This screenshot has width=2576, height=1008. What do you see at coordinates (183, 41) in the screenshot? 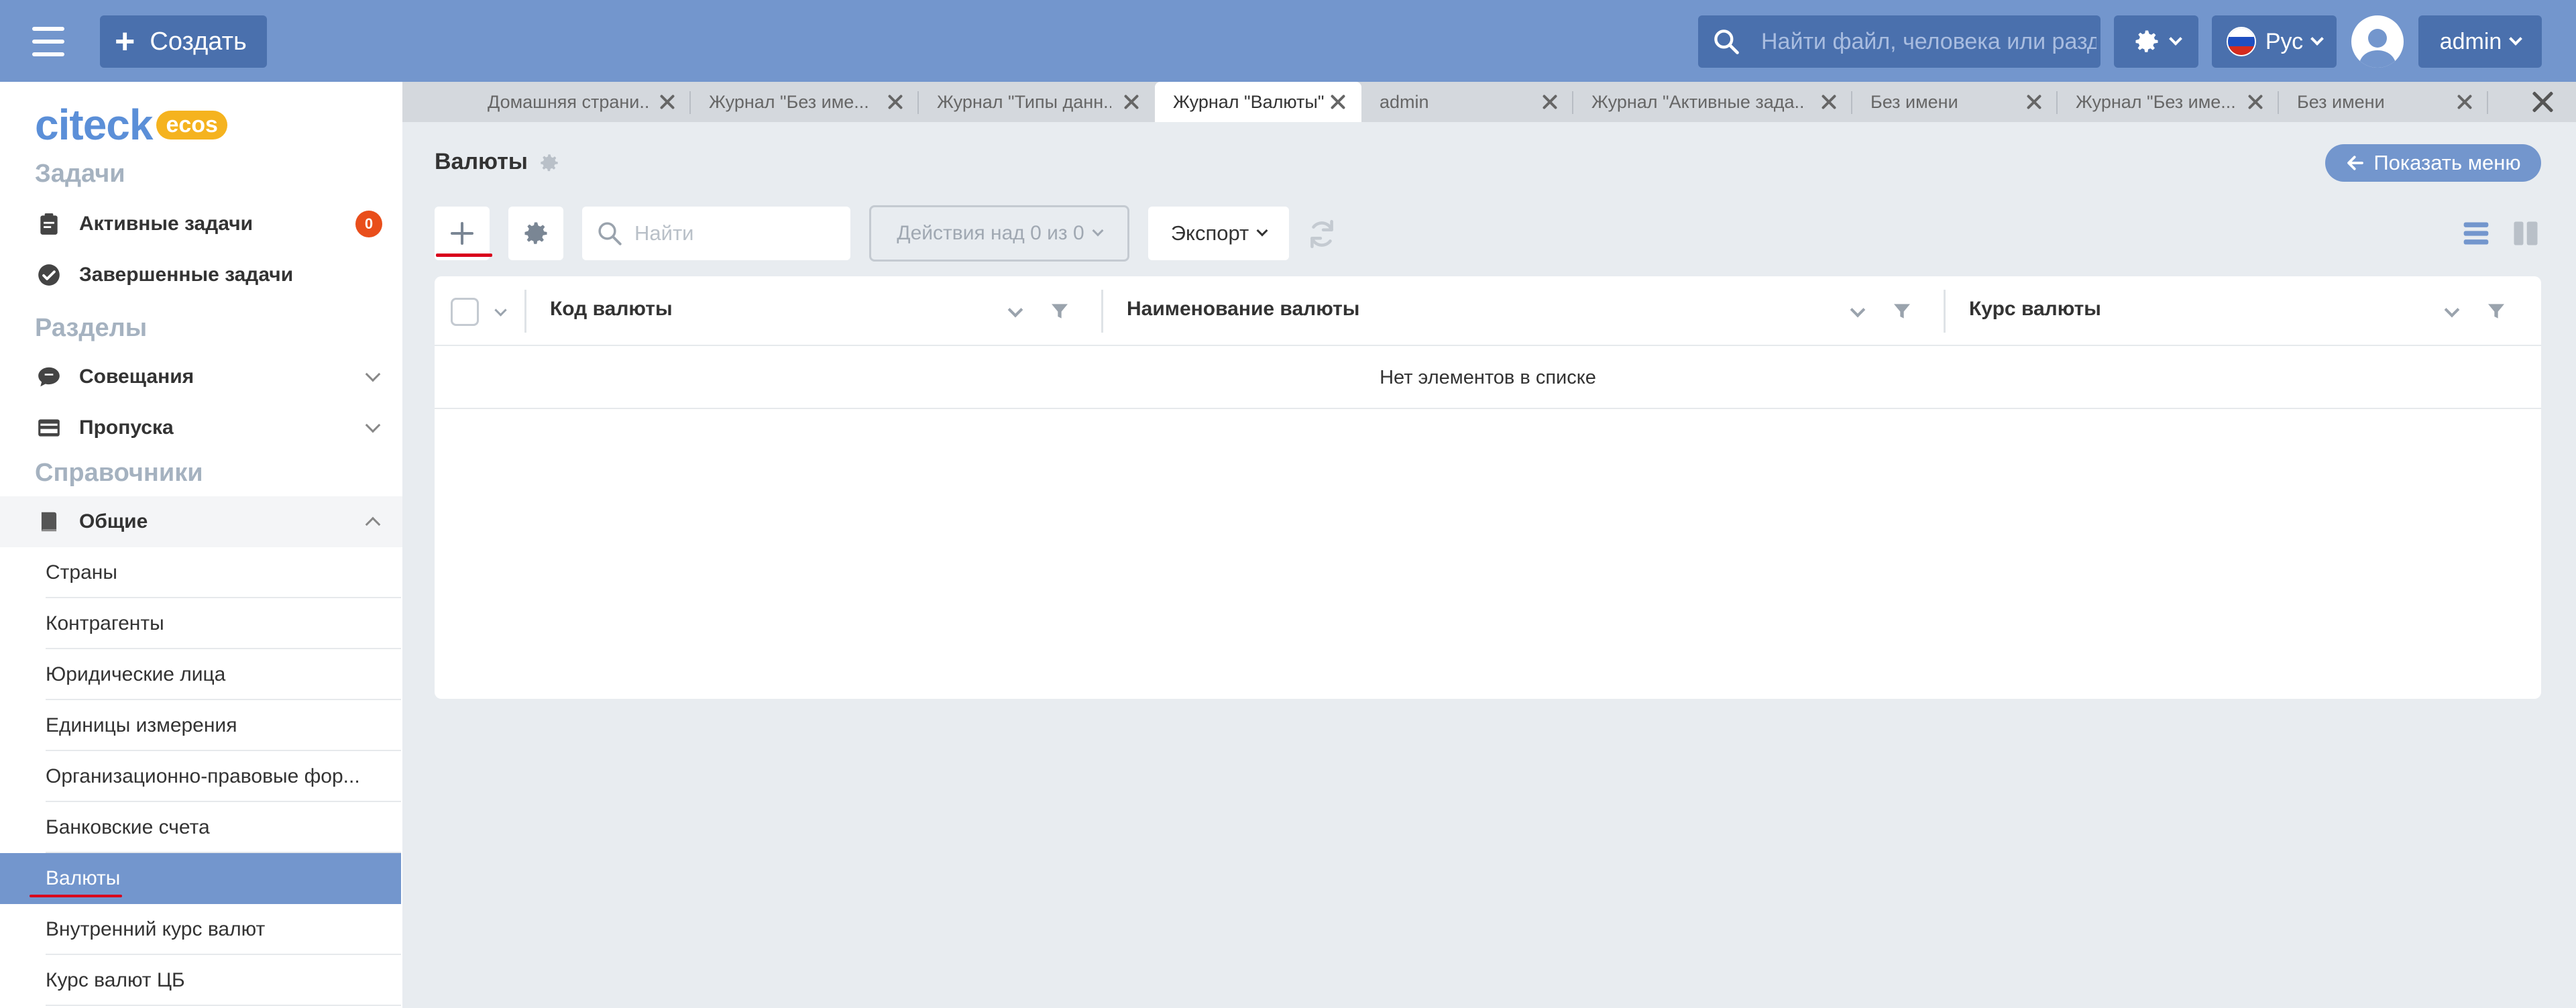
I see `create-button: + Создать` at bounding box center [183, 41].